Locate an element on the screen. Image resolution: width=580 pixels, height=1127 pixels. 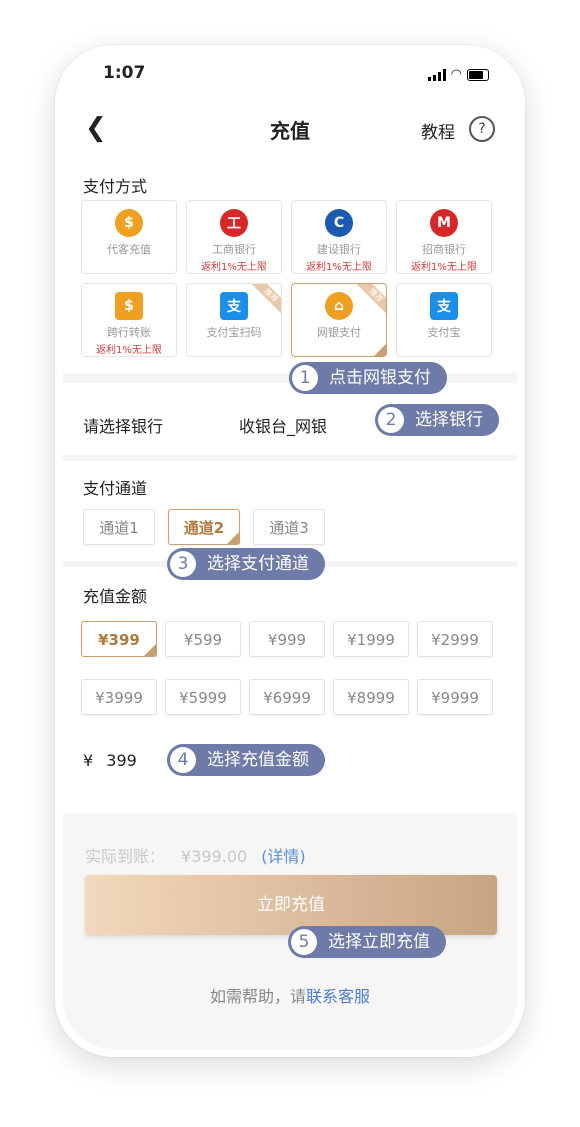
channel-option-3: 通道3 is located at coordinates (289, 527).